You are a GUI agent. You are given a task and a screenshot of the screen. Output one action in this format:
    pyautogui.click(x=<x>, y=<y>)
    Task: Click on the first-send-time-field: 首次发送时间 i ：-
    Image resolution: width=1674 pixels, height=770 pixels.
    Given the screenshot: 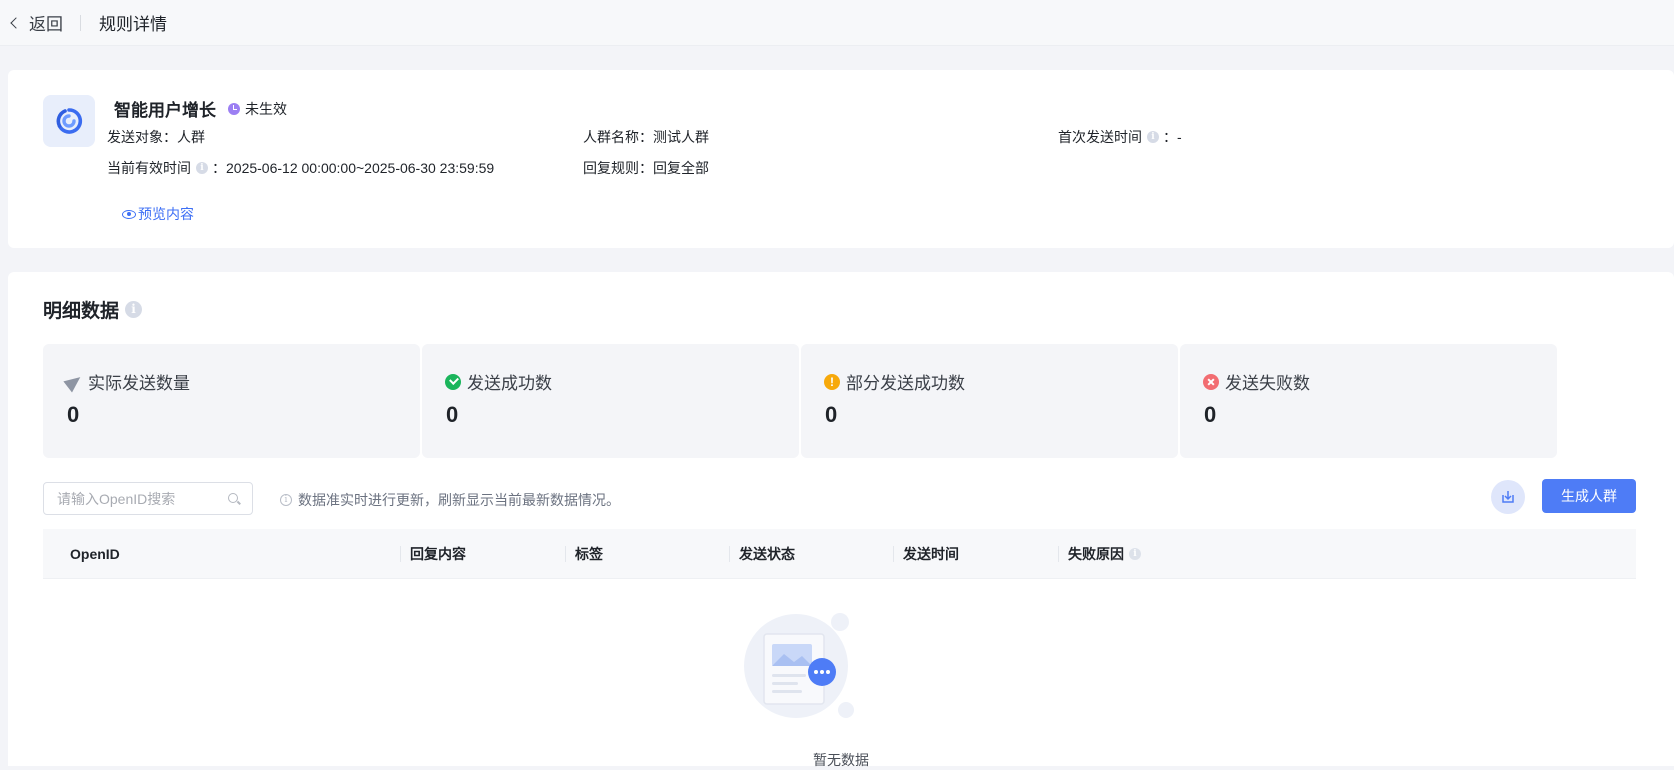 What is the action you would take?
    pyautogui.click(x=1120, y=137)
    